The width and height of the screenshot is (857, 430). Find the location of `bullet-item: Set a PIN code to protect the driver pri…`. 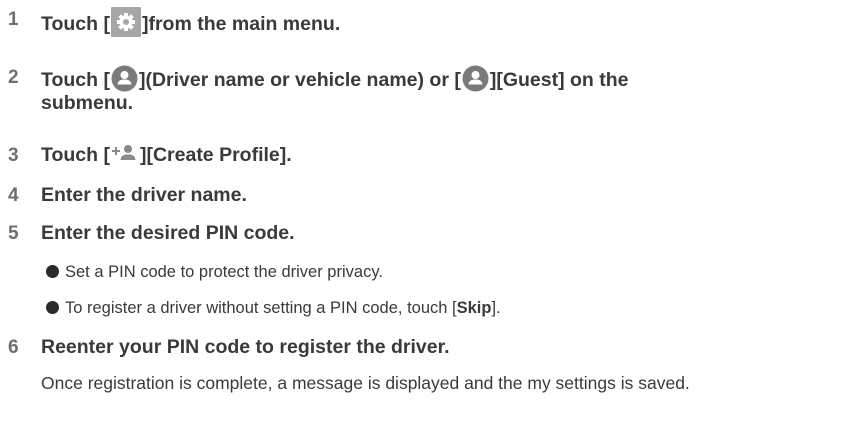

bullet-item: Set a PIN code to protect the driver pri… is located at coordinates (214, 272).